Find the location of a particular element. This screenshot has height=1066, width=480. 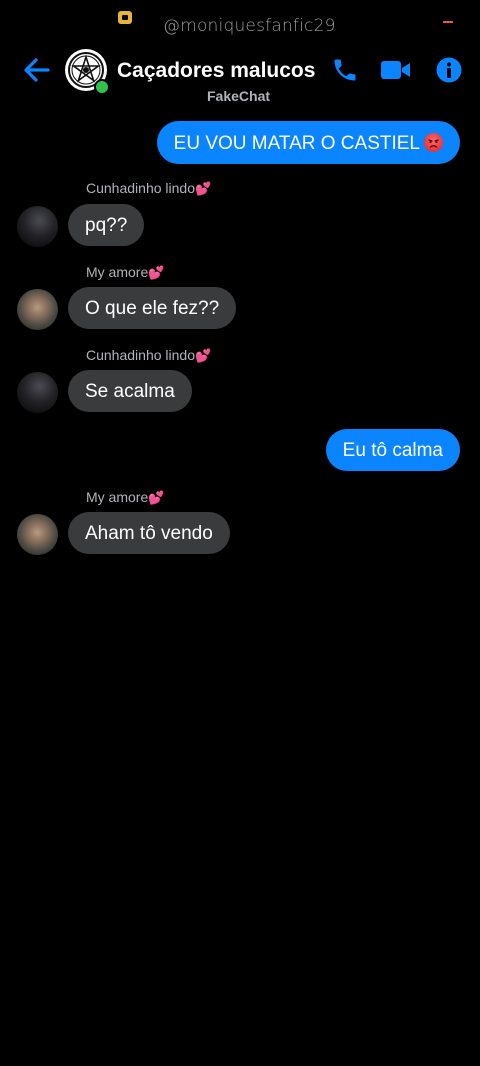

video-camera-icon is located at coordinates (395, 70).